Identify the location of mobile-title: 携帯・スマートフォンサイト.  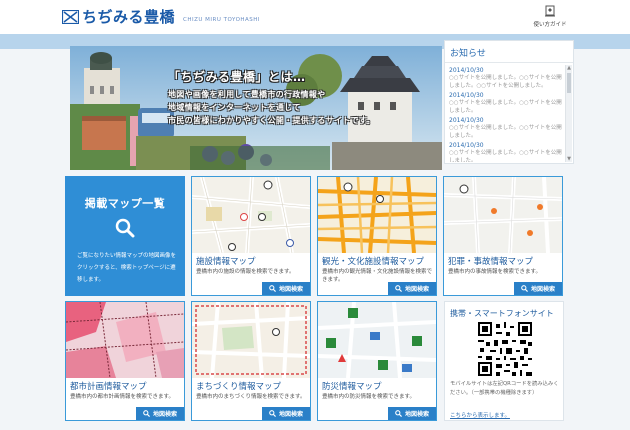
(502, 313).